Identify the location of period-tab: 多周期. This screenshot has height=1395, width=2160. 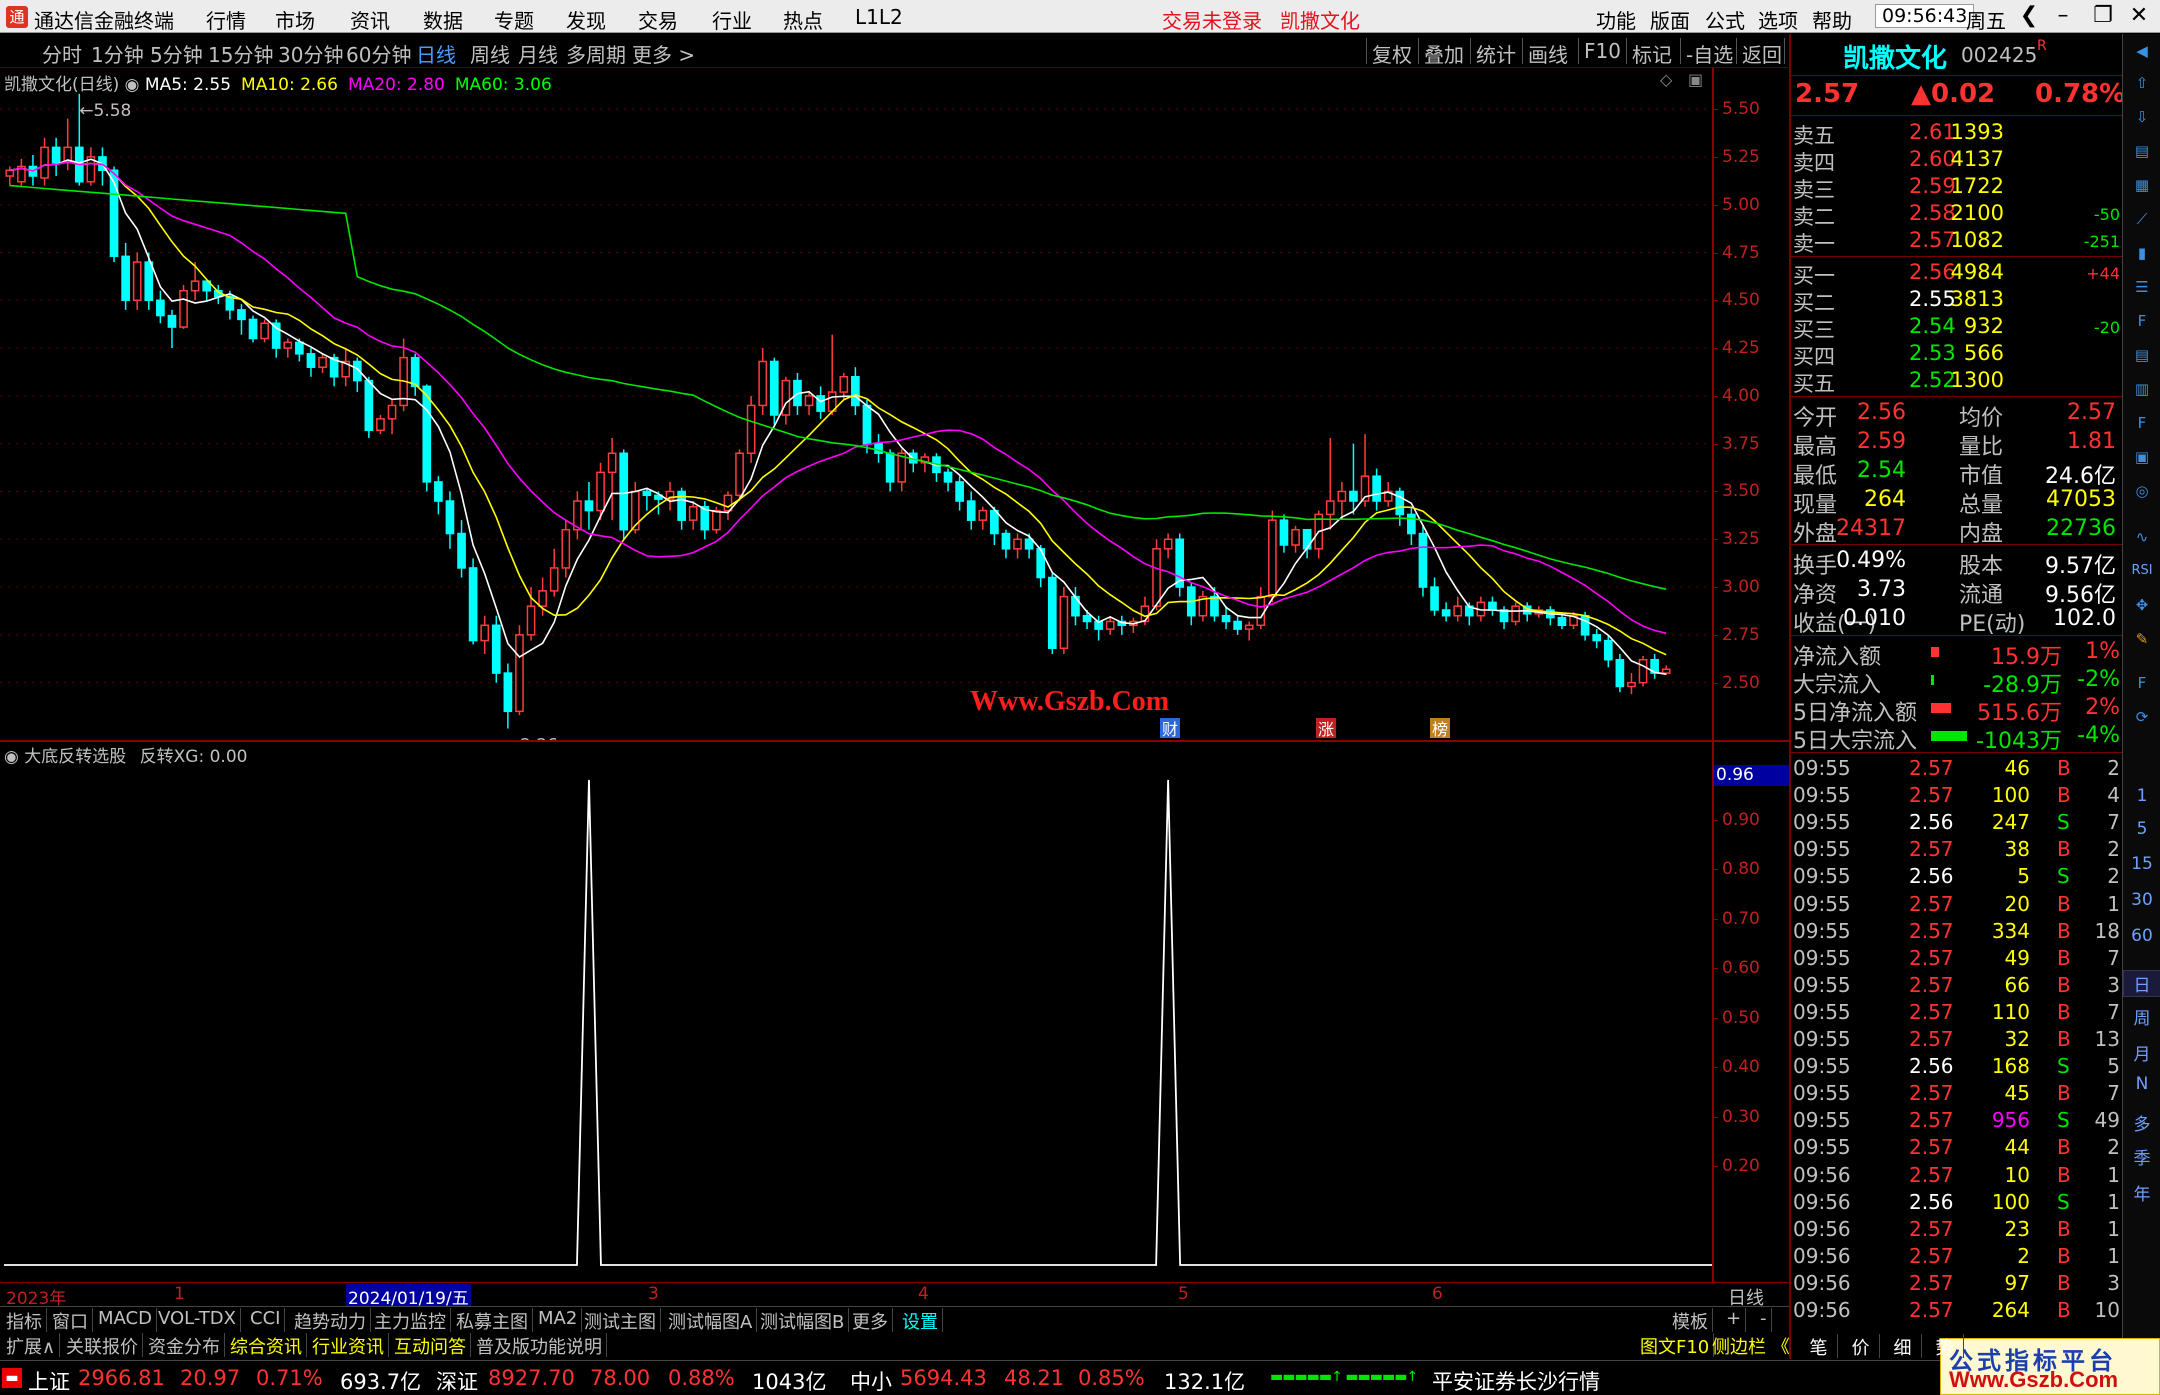
(596, 53).